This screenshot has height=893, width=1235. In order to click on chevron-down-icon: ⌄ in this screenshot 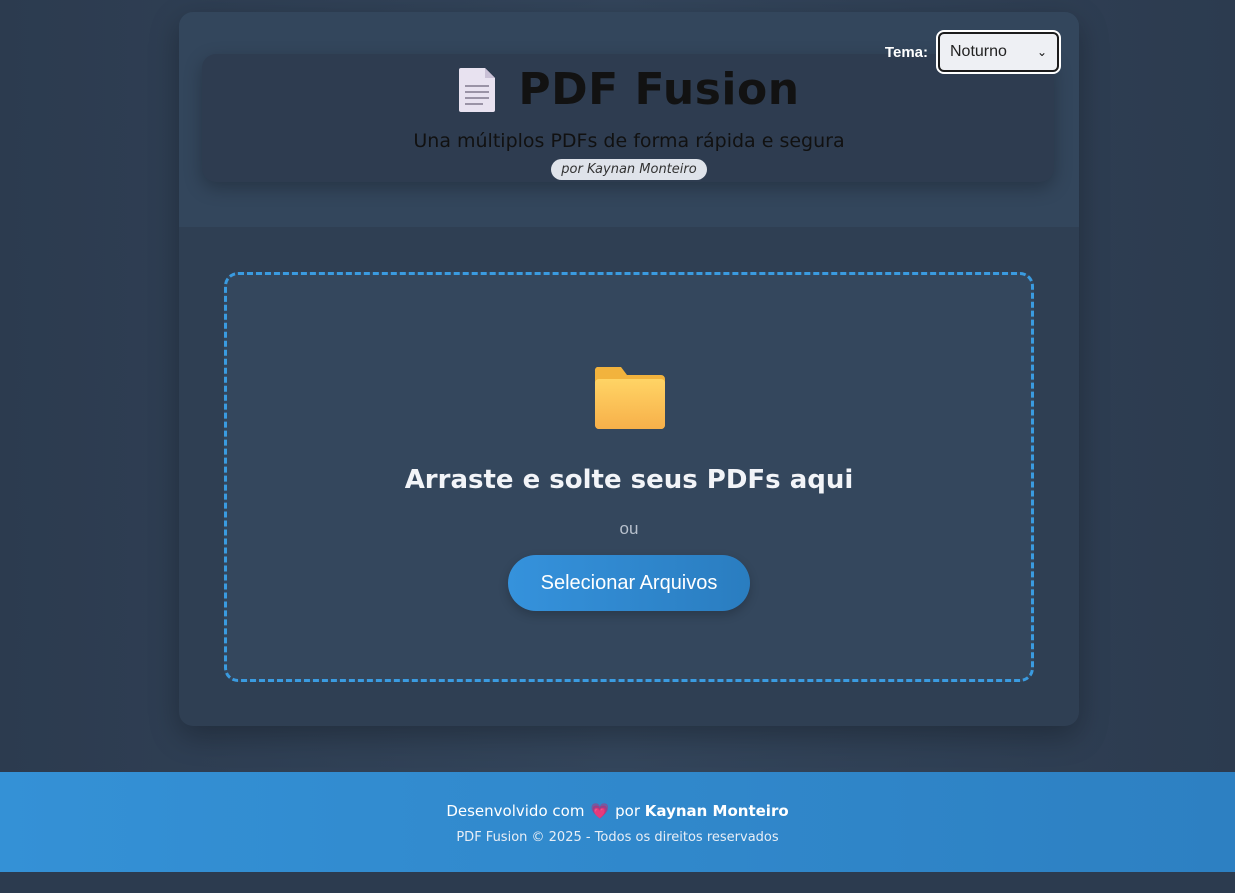, I will do `click(1041, 52)`.